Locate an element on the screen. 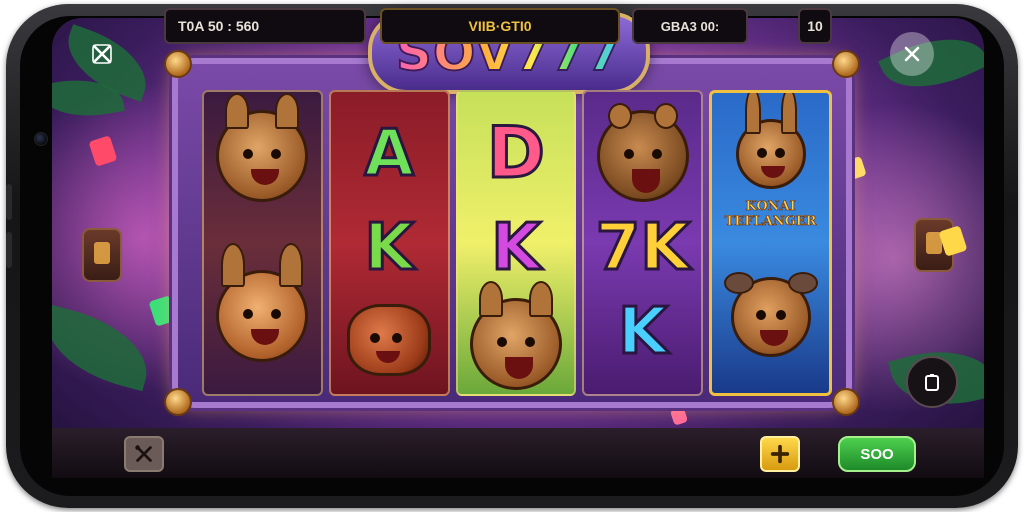  reel-4: 7K K is located at coordinates (643, 243).